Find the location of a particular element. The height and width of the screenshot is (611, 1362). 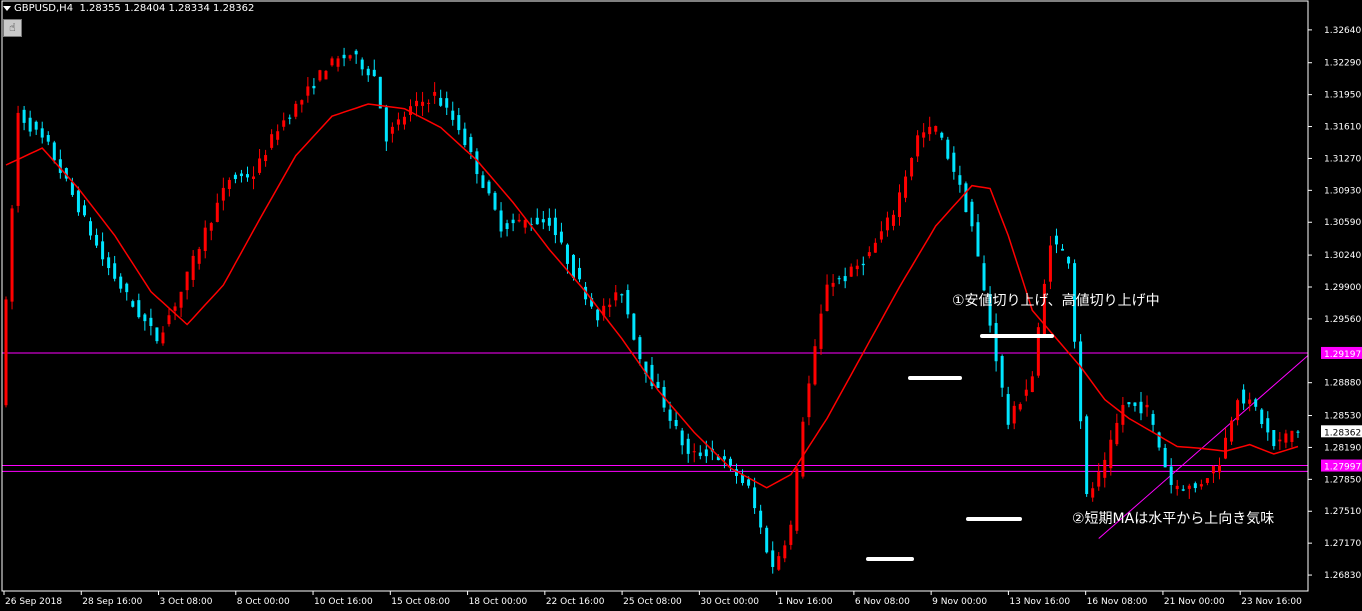

y-tick-label: 1.31270 is located at coordinates (1342, 159).